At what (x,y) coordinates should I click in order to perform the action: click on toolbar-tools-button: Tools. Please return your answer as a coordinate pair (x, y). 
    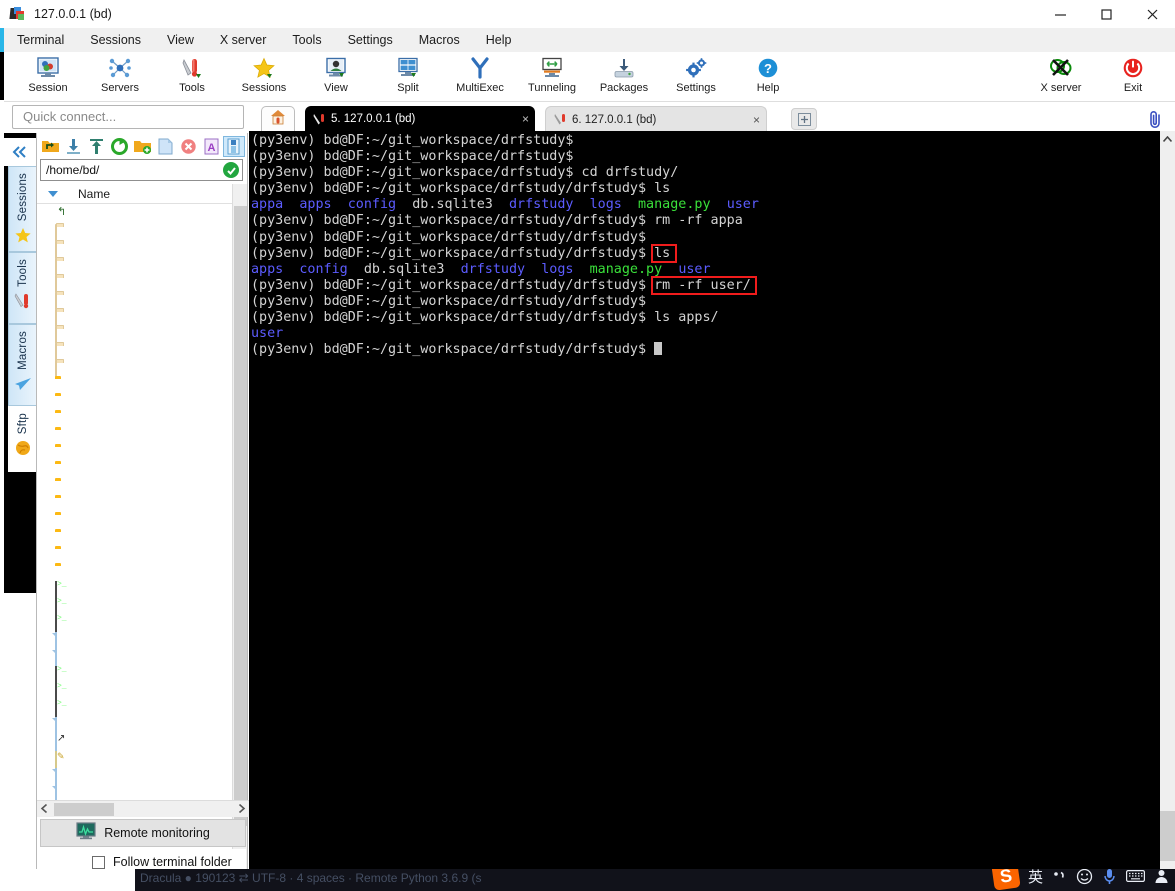
    Looking at the image, I should click on (192, 76).